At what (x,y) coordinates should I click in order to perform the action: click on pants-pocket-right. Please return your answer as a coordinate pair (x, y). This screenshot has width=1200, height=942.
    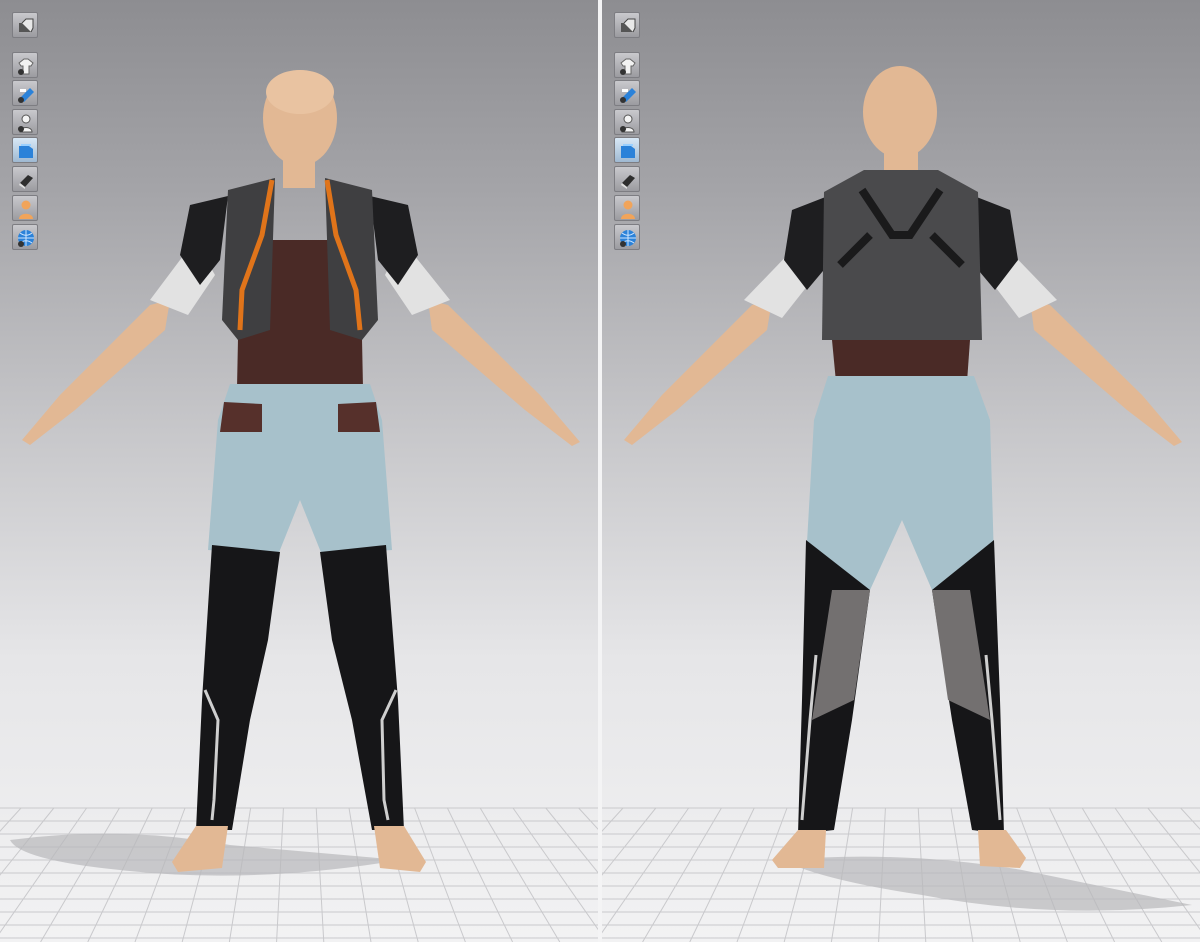
    Looking at the image, I should click on (359, 417).